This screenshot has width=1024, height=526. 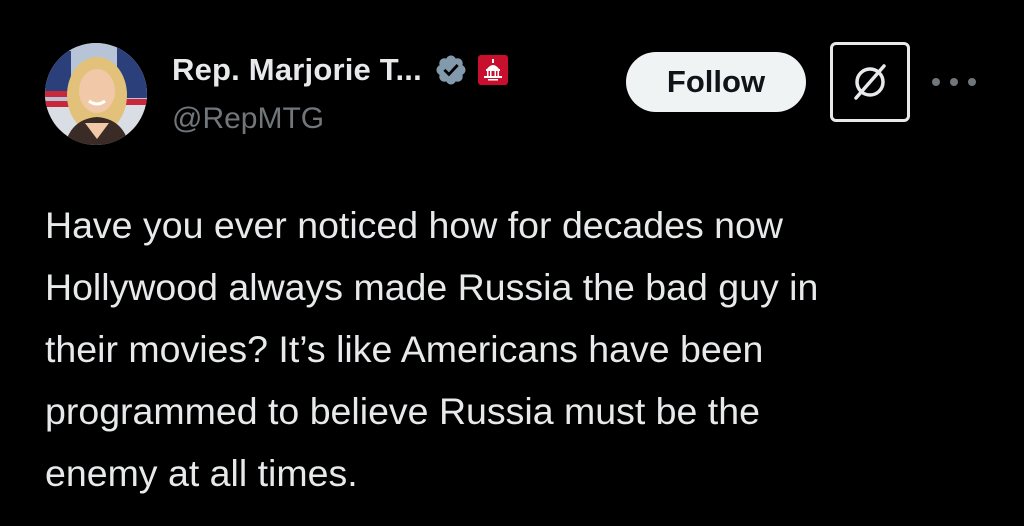 I want to click on author-handle: @RepMTG, so click(x=248, y=119).